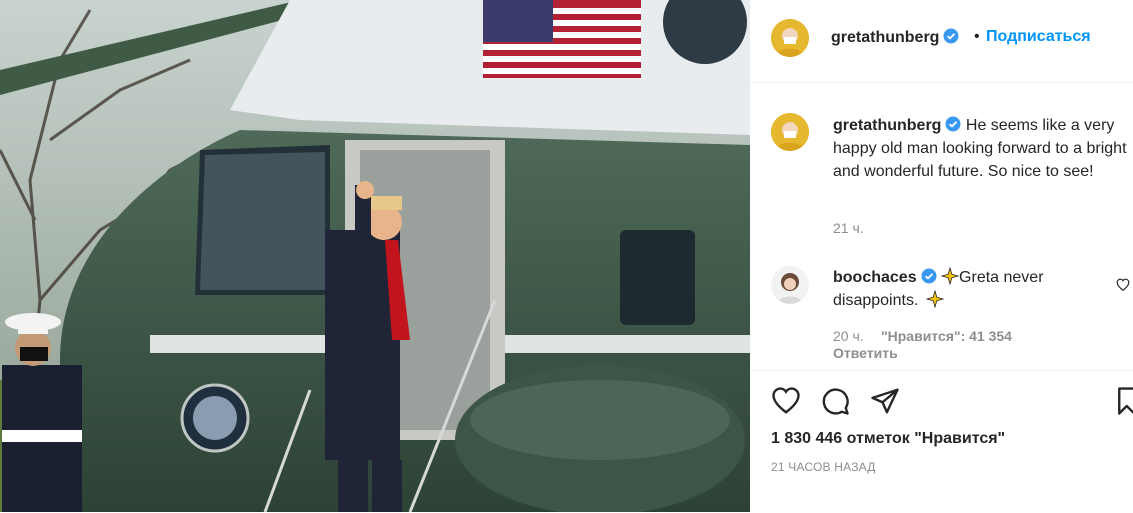 Image resolution: width=1133 pixels, height=513 pixels. I want to click on reply-button: Ответить, so click(865, 353).